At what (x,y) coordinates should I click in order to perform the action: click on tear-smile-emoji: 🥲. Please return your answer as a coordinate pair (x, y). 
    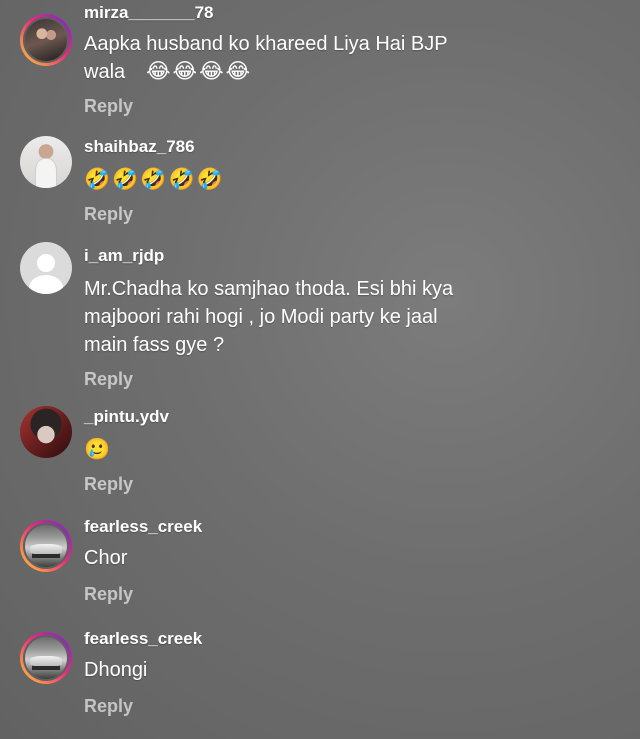
    Looking at the image, I should click on (98, 449).